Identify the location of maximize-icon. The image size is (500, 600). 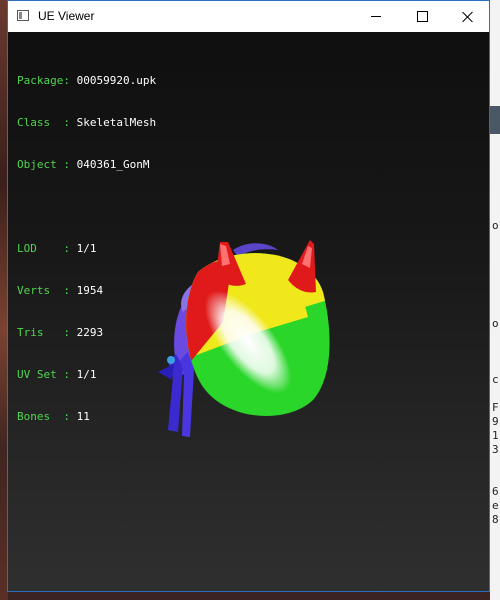
(422, 16).